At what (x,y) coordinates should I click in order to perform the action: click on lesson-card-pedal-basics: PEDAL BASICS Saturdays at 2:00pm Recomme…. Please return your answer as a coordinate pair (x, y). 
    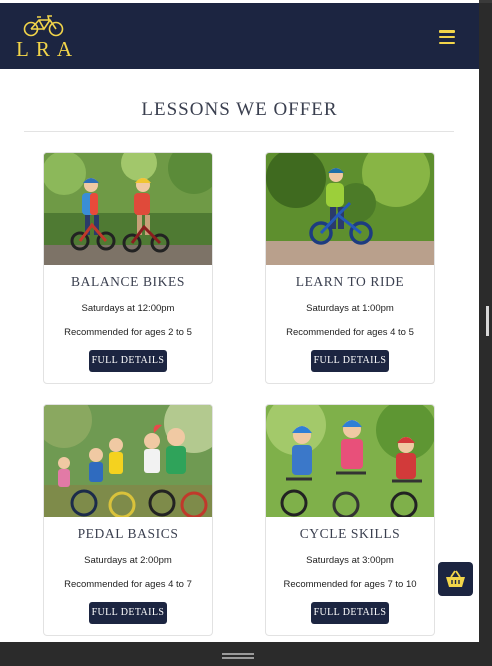
    Looking at the image, I should click on (128, 520).